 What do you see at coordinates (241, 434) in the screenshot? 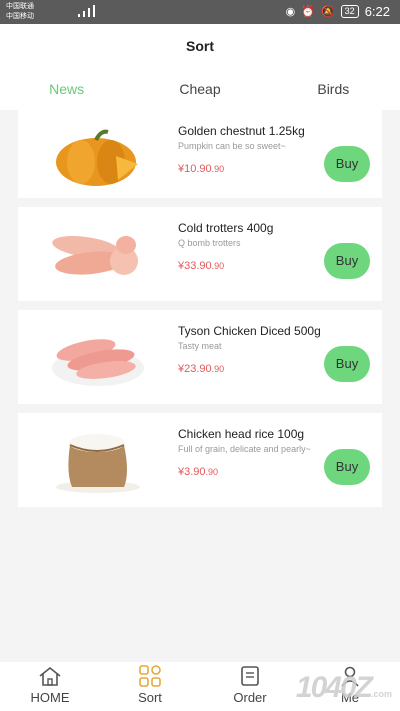
I see `product-name: Chicken head rice 100g` at bounding box center [241, 434].